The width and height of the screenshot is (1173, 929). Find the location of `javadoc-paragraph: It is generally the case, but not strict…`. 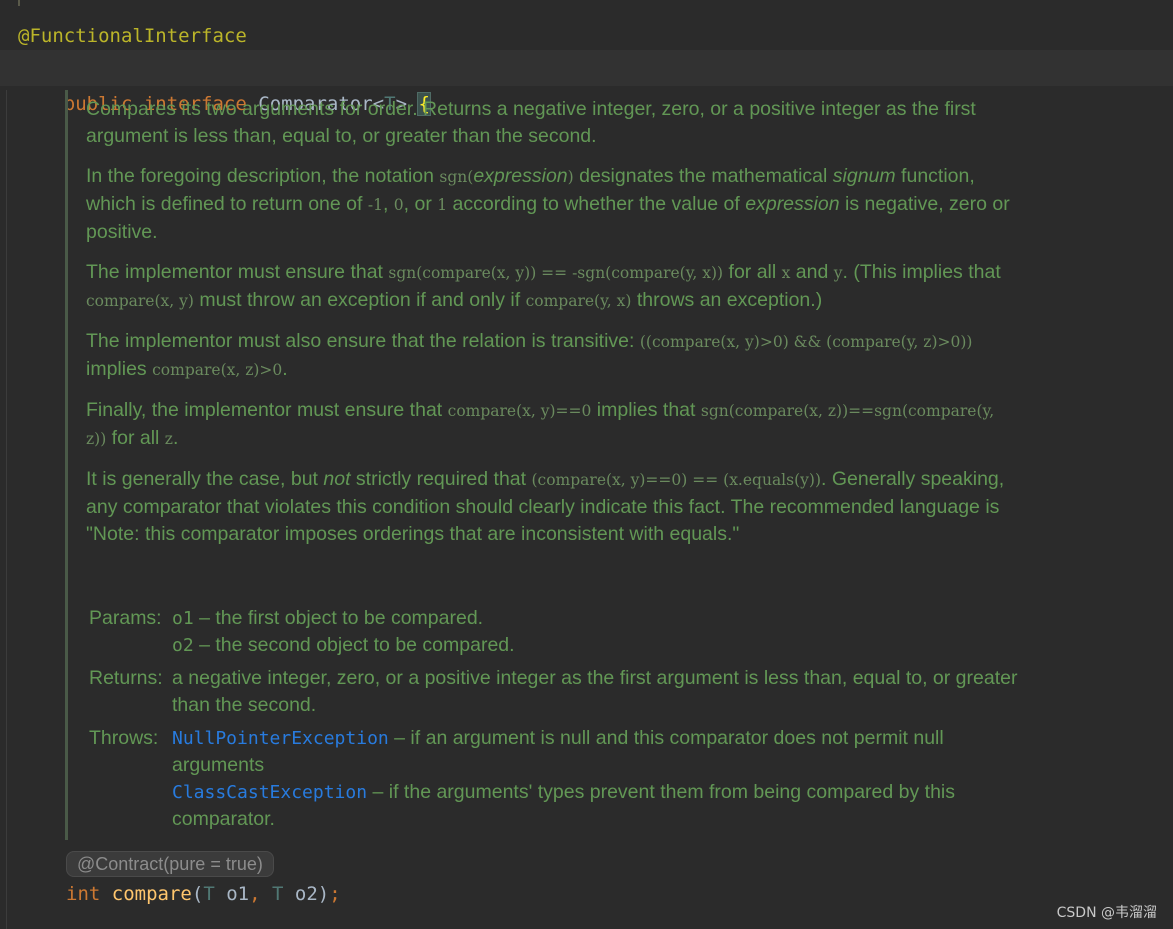

javadoc-paragraph: It is generally the case, but not strict… is located at coordinates (551, 507).